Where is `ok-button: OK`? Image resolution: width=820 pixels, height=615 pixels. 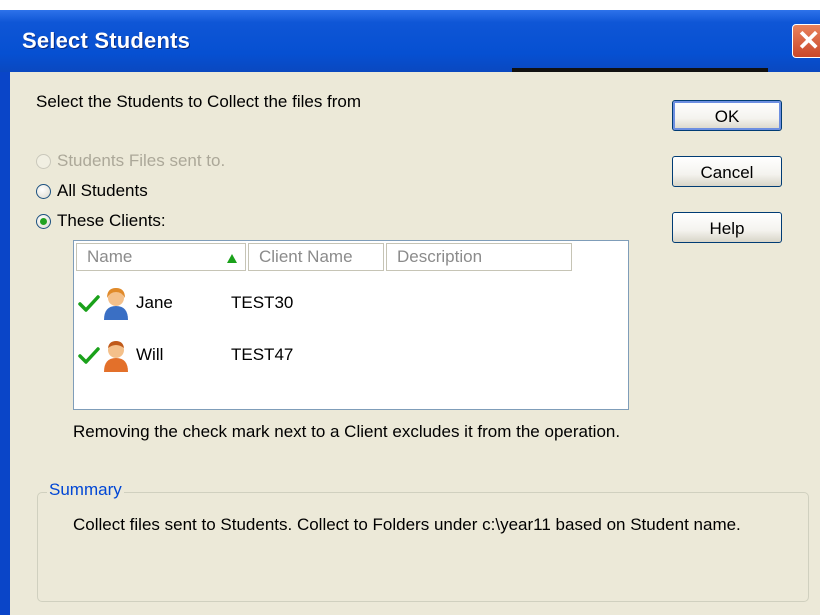
ok-button: OK is located at coordinates (727, 115).